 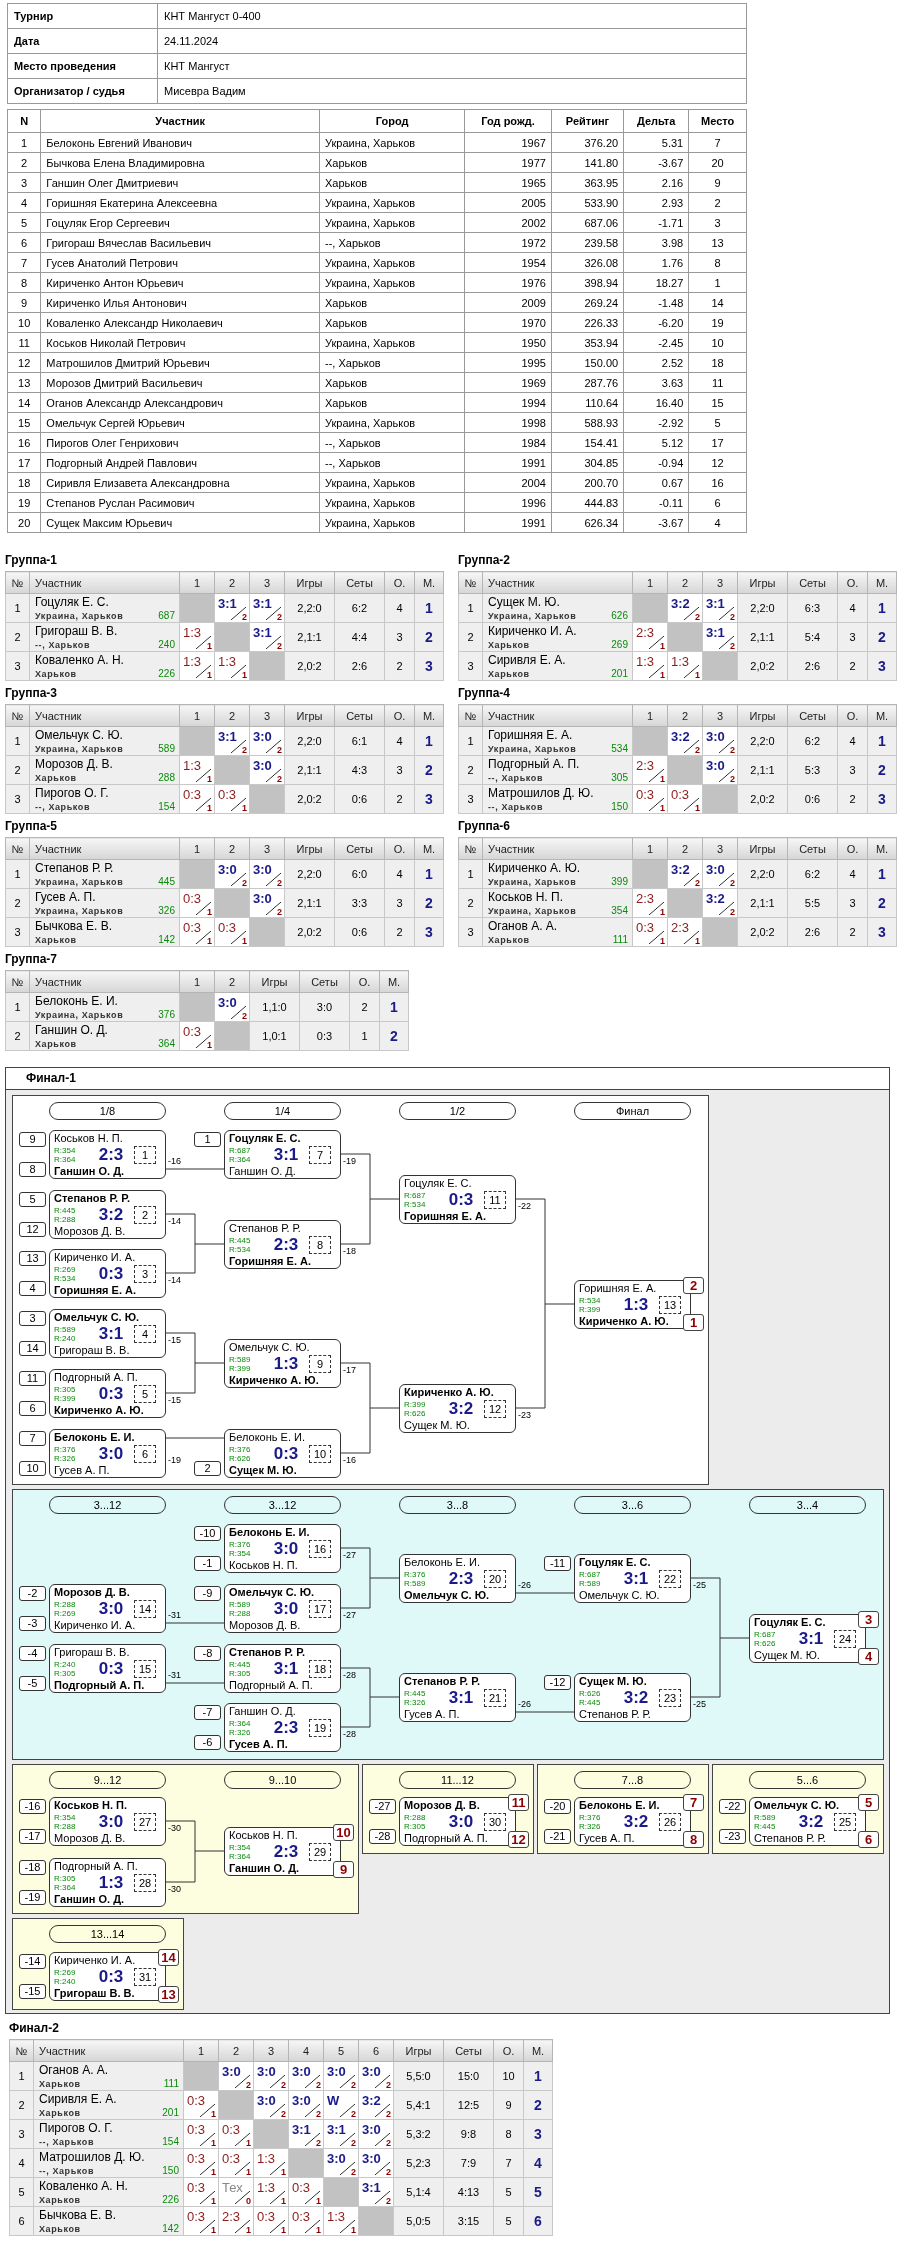 What do you see at coordinates (732, 1806) in the screenshot?
I see `seed-box: -22` at bounding box center [732, 1806].